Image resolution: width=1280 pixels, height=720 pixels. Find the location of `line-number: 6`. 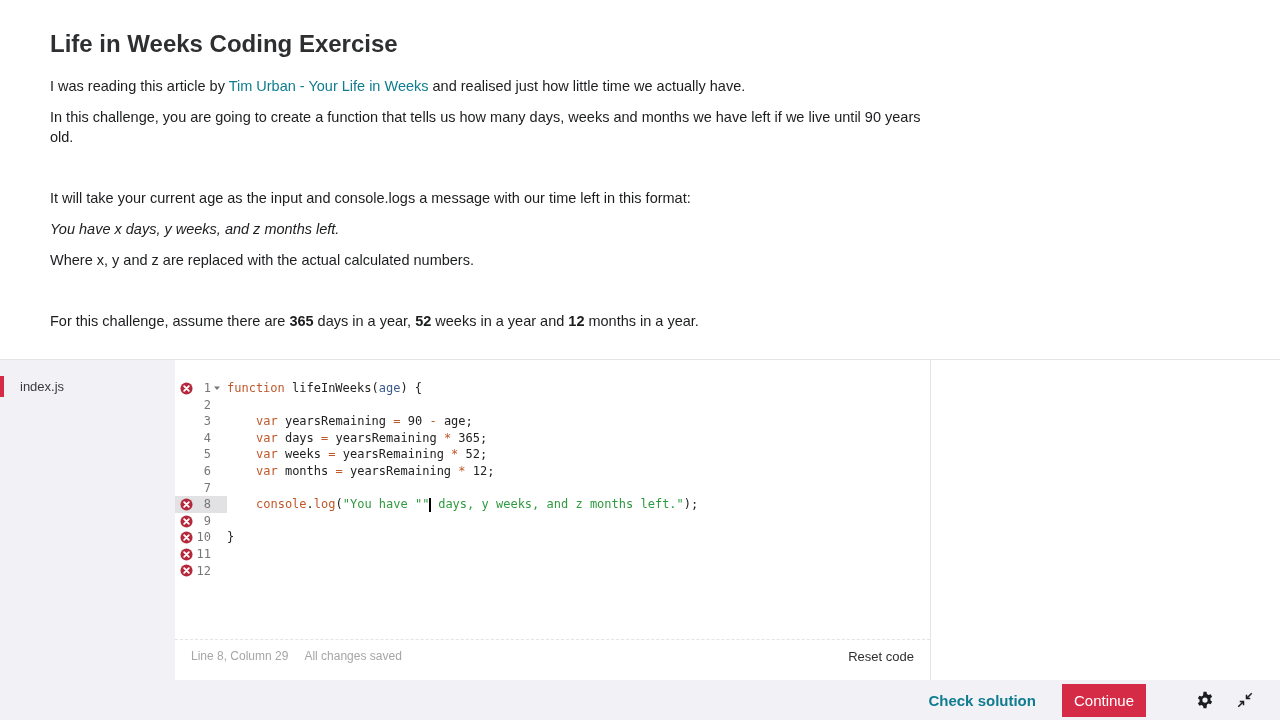

line-number: 6 is located at coordinates (206, 471).